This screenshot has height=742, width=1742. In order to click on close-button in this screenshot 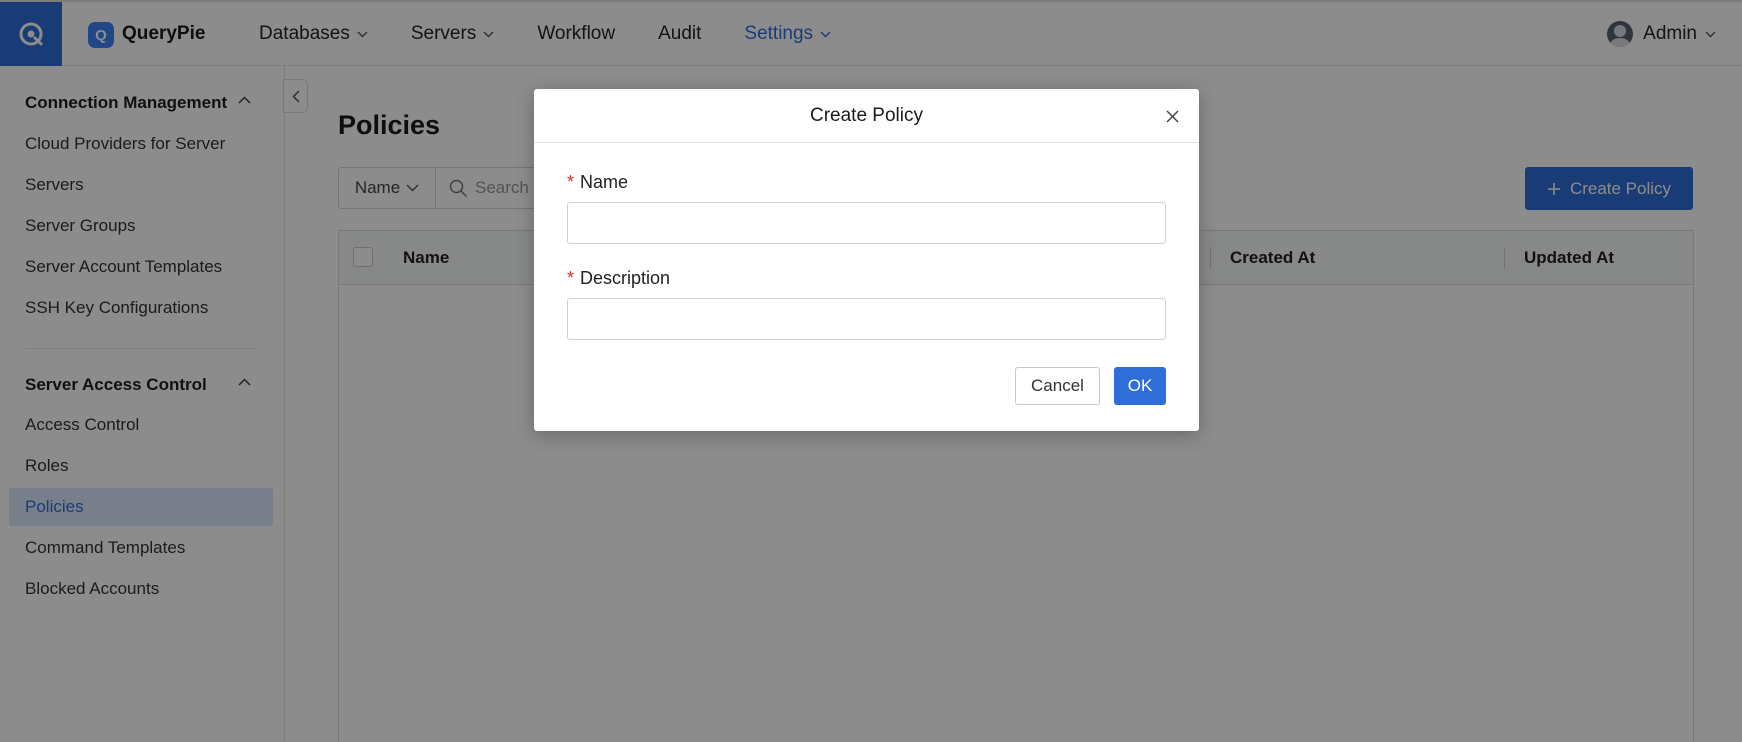, I will do `click(1172, 116)`.